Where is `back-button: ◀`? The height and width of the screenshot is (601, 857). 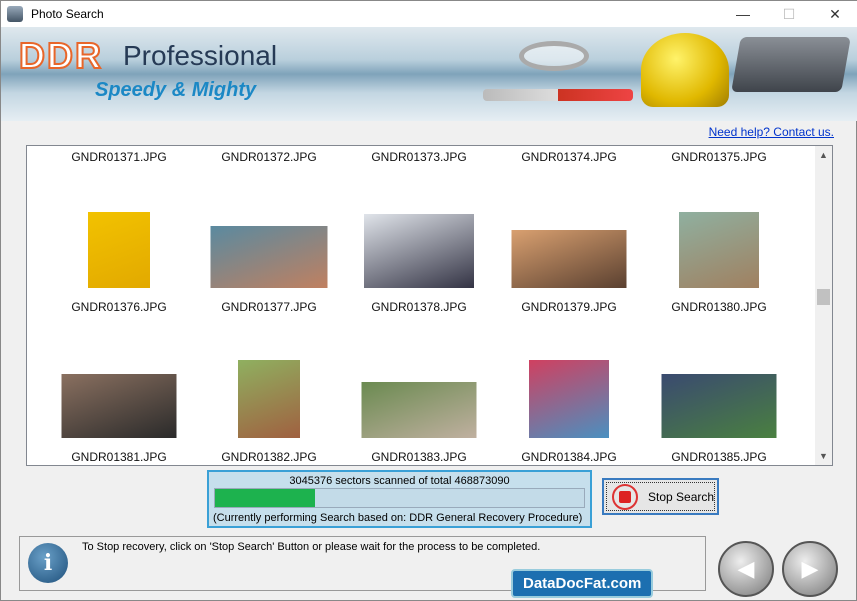 back-button: ◀ is located at coordinates (746, 569).